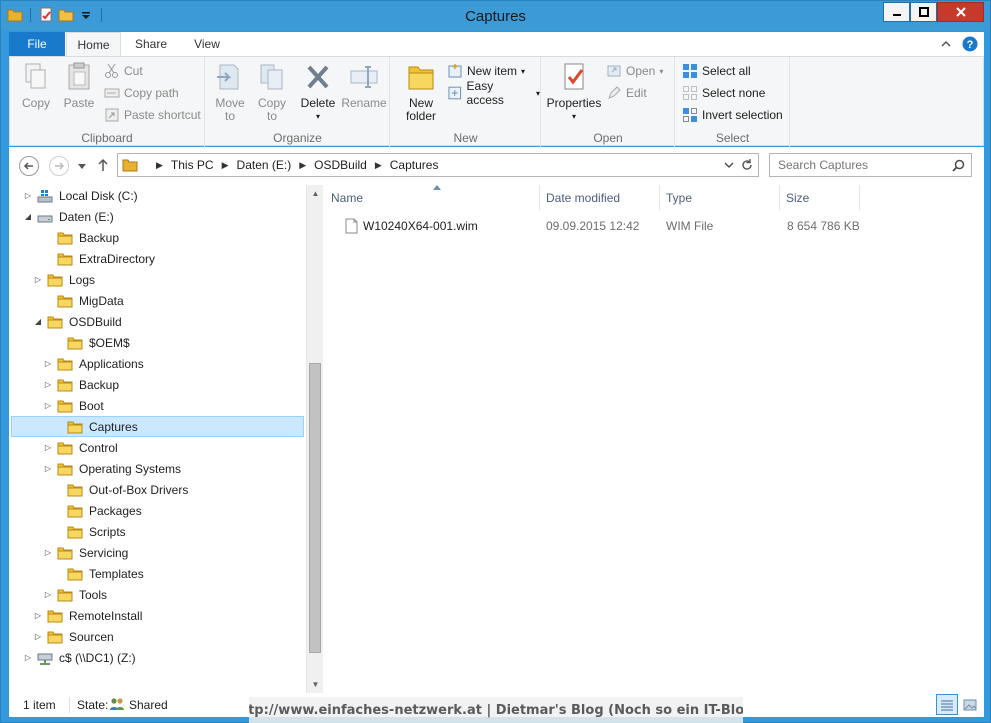 This screenshot has width=991, height=723. I want to click on rename-button: Rename, so click(364, 85).